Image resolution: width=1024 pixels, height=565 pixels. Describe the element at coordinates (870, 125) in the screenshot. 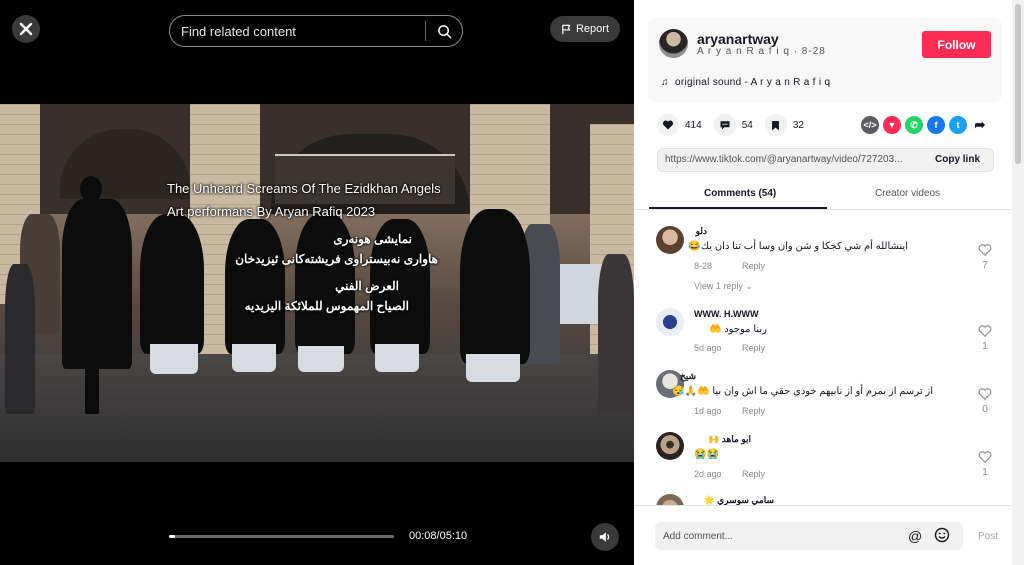

I see `embed-icon: </>` at that location.